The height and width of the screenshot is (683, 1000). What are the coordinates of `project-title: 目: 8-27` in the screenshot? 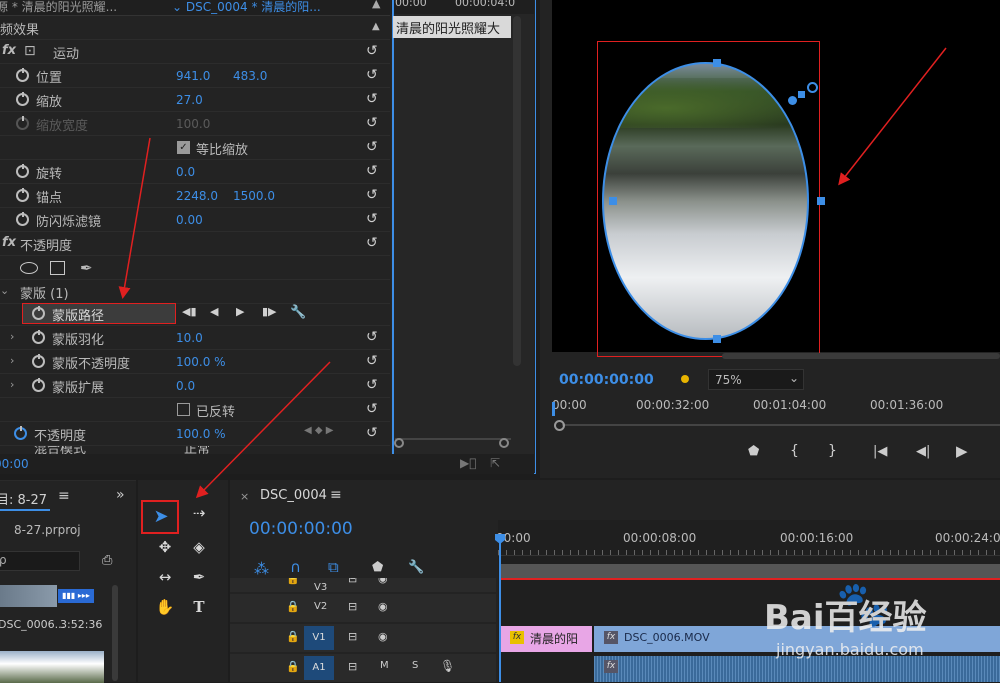 It's located at (23, 498).